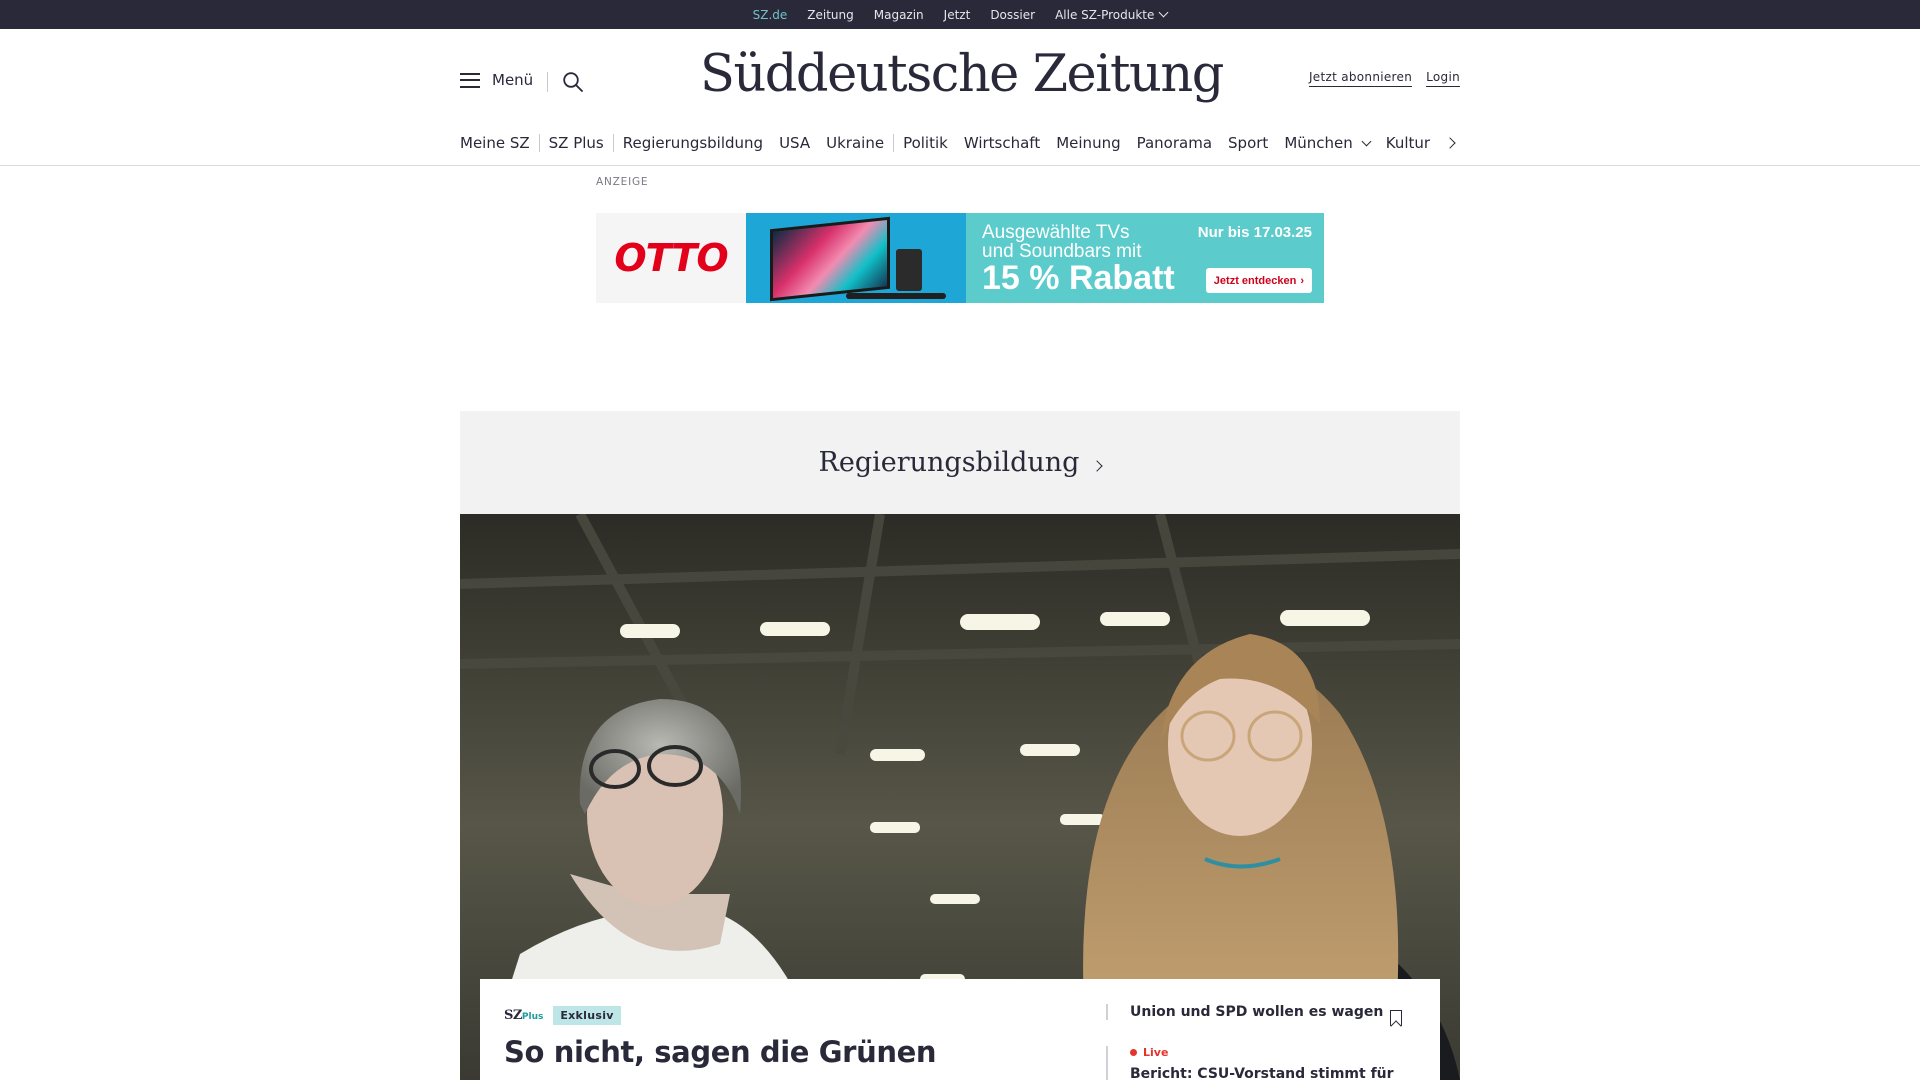 The width and height of the screenshot is (1920, 1080). I want to click on nav-item-politik: Politik, so click(925, 143).